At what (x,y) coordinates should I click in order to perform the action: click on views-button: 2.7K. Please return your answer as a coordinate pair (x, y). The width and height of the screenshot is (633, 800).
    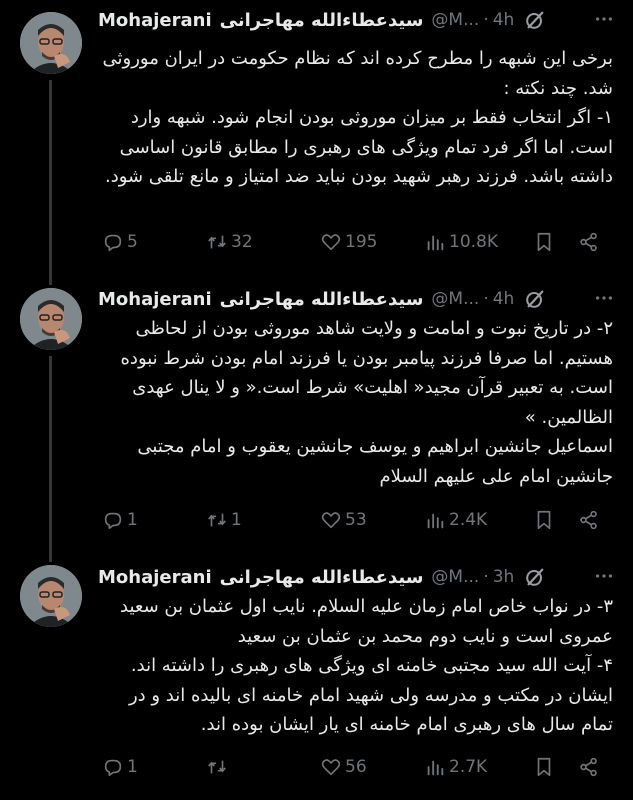
    Looking at the image, I should click on (455, 767).